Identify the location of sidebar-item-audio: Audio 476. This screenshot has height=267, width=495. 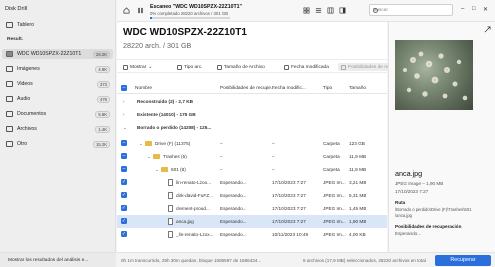
(57, 99).